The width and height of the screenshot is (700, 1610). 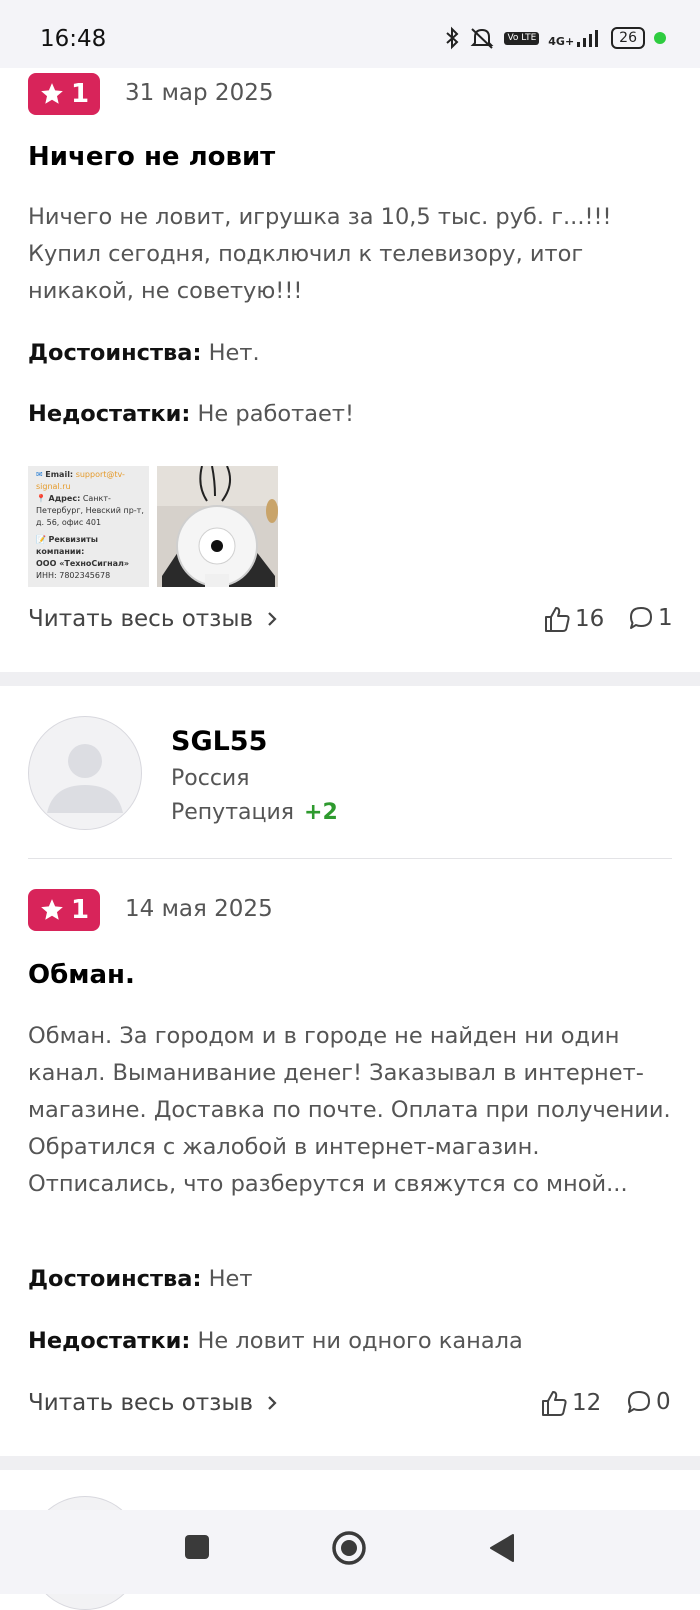 I want to click on username: SGL55, so click(x=219, y=741).